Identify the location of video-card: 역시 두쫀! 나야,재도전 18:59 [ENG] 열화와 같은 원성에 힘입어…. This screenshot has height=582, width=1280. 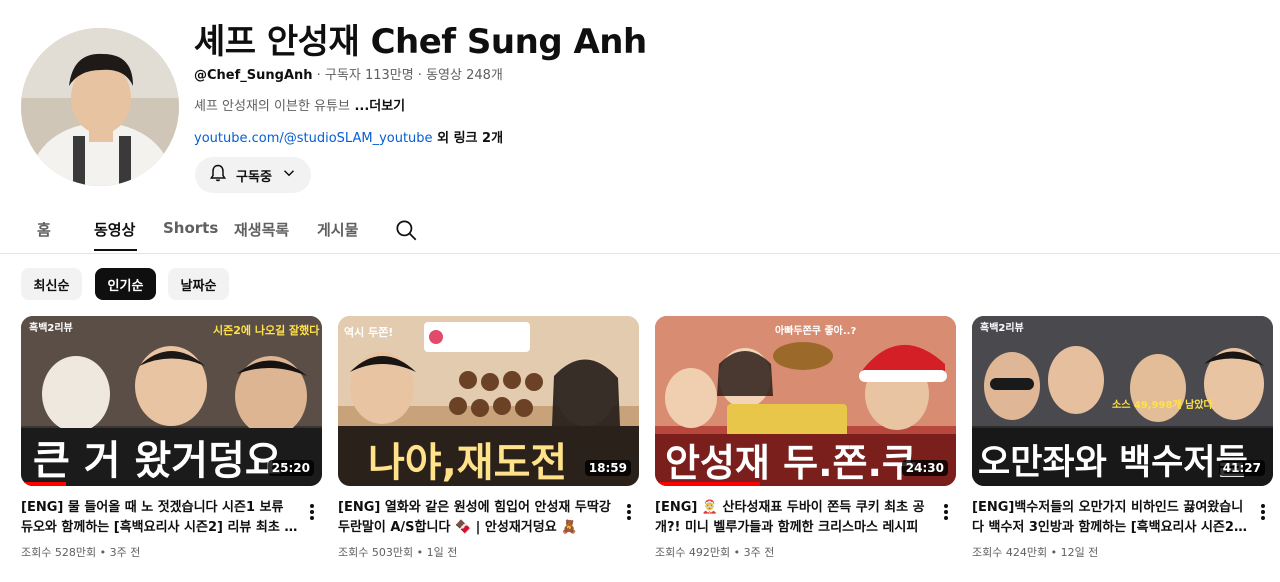
(488, 437).